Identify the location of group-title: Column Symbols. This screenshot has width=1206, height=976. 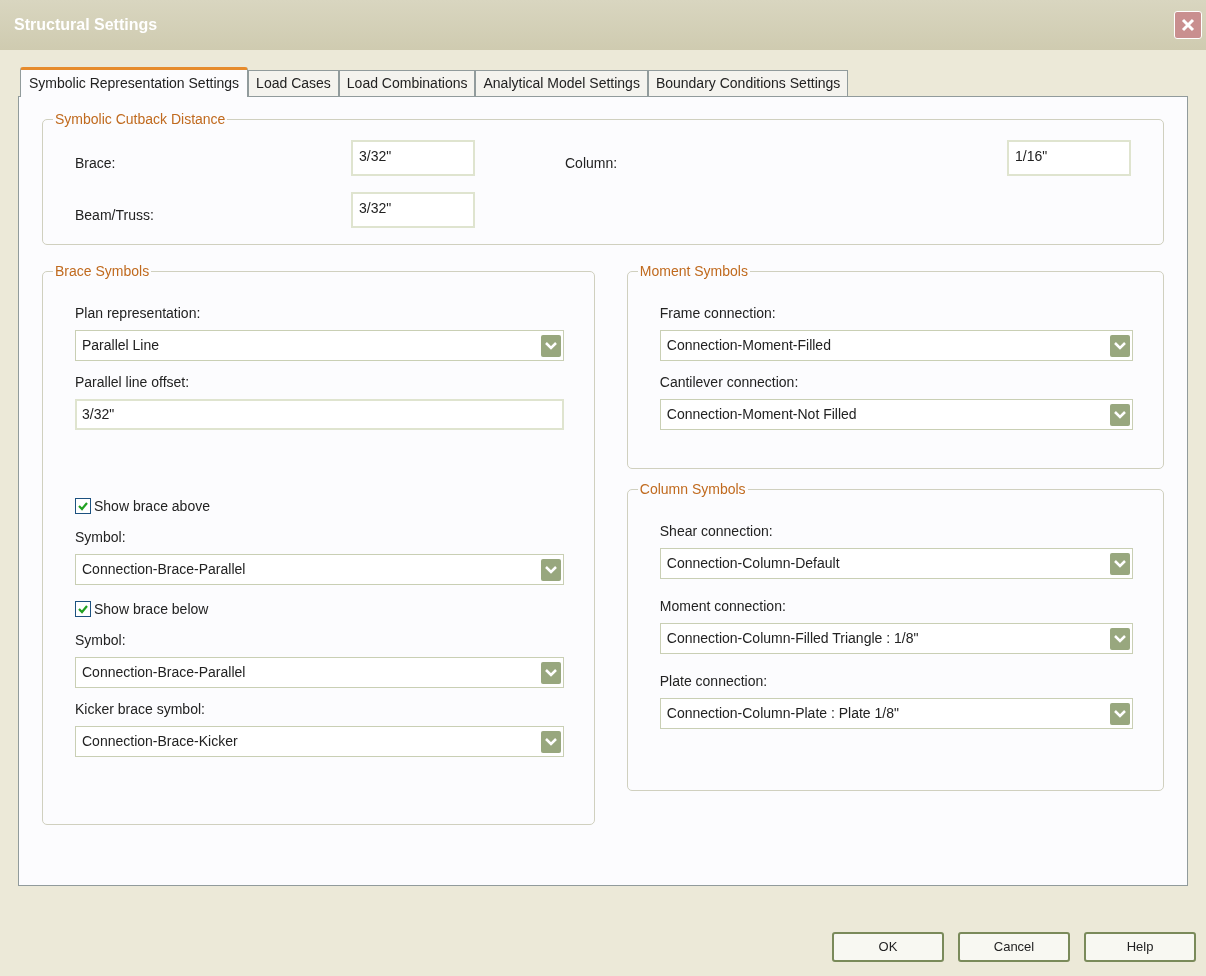
(692, 489).